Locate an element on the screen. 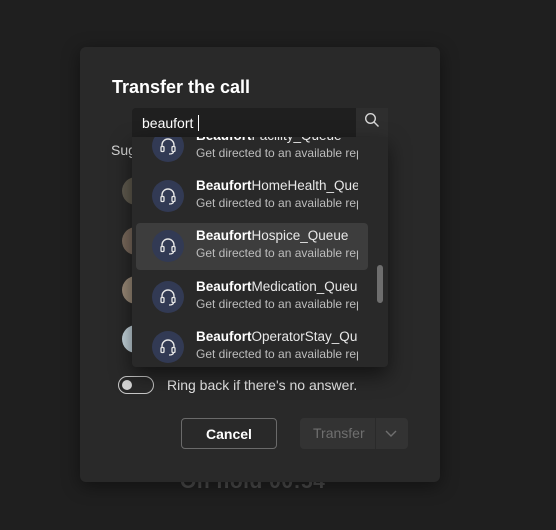  text-caret is located at coordinates (198, 123).